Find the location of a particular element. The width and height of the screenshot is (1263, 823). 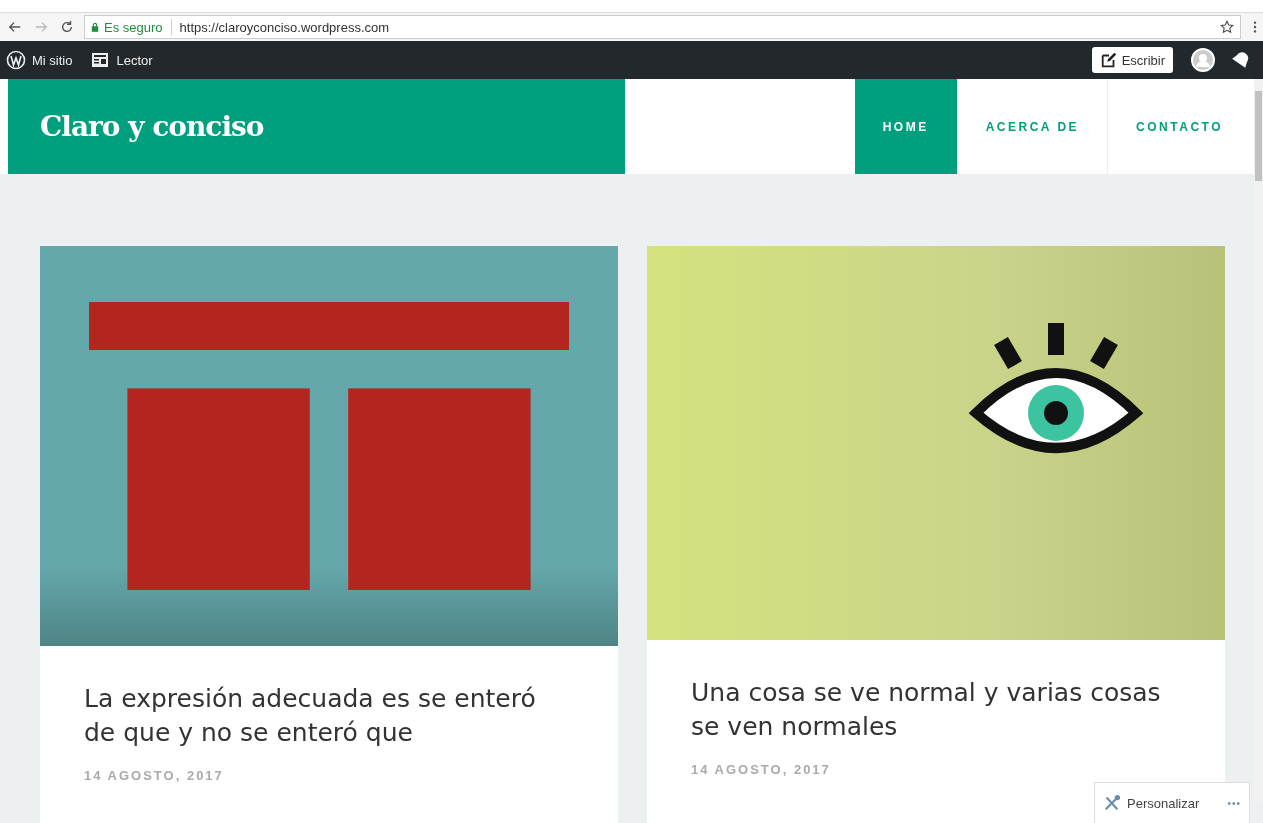

lock-icon is located at coordinates (95, 27).